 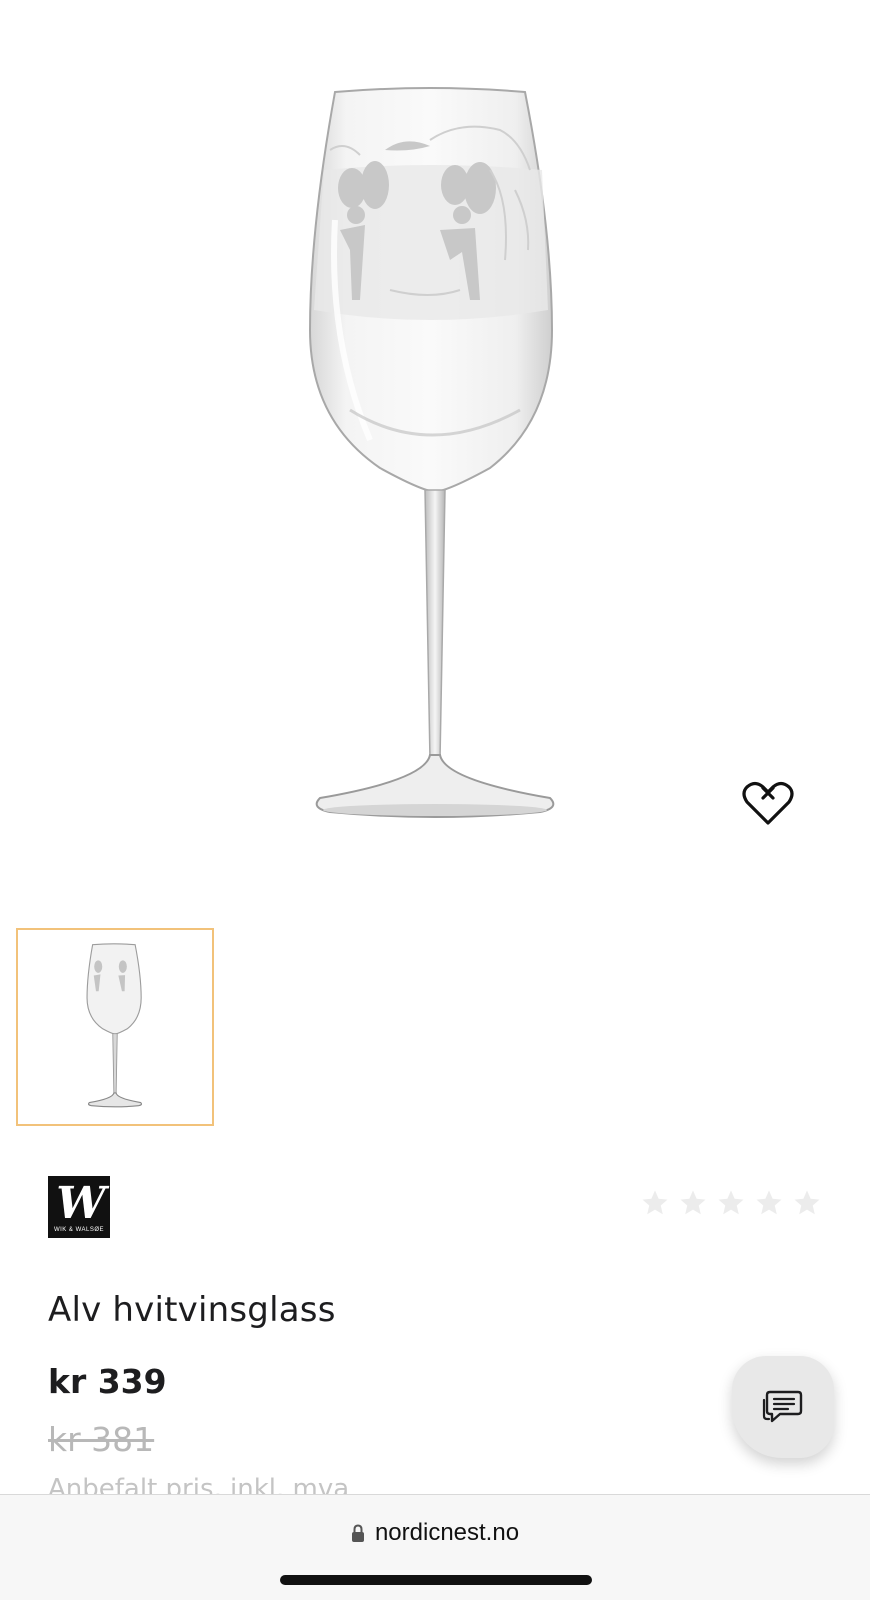 What do you see at coordinates (79, 1229) in the screenshot?
I see `brand-logo-text: WIK & WALSØE` at bounding box center [79, 1229].